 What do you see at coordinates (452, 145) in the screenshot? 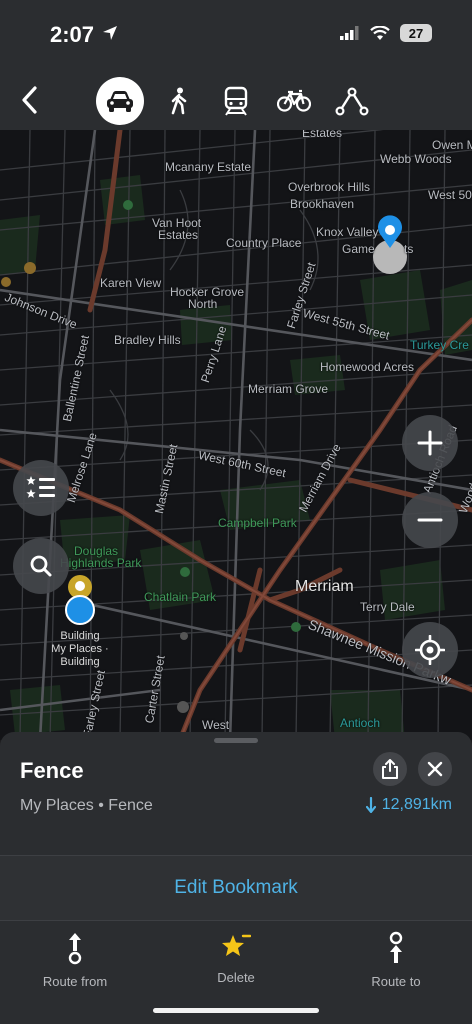
I see `map-label: Owen M` at bounding box center [452, 145].